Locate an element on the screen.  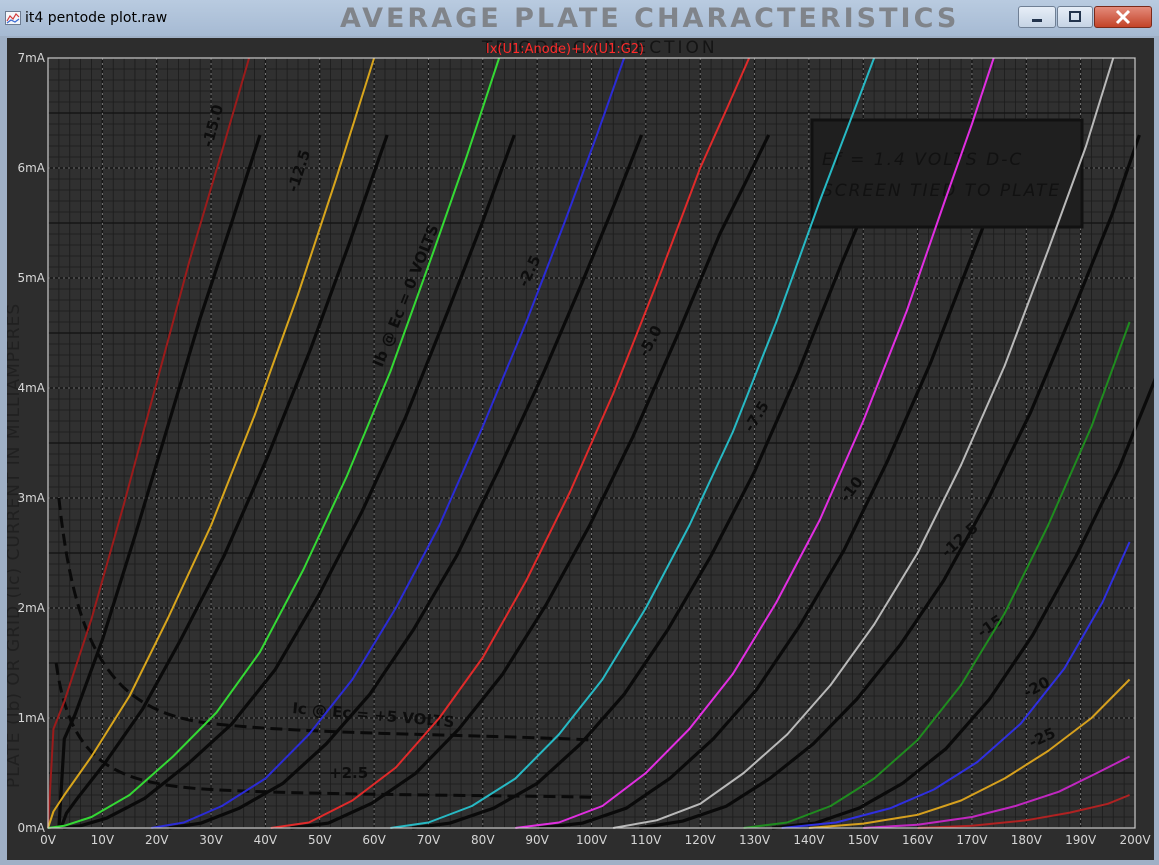
x-tick-label: 150V is located at coordinates (864, 840).